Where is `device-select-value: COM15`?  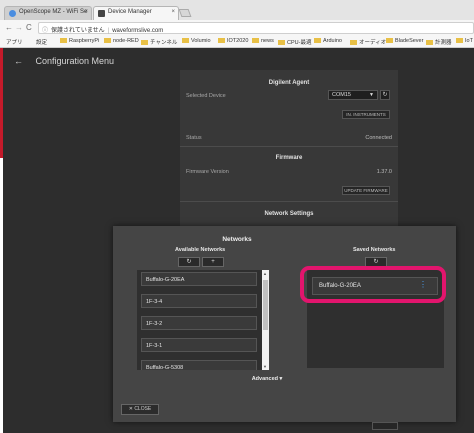 device-select-value: COM15 is located at coordinates (341, 95).